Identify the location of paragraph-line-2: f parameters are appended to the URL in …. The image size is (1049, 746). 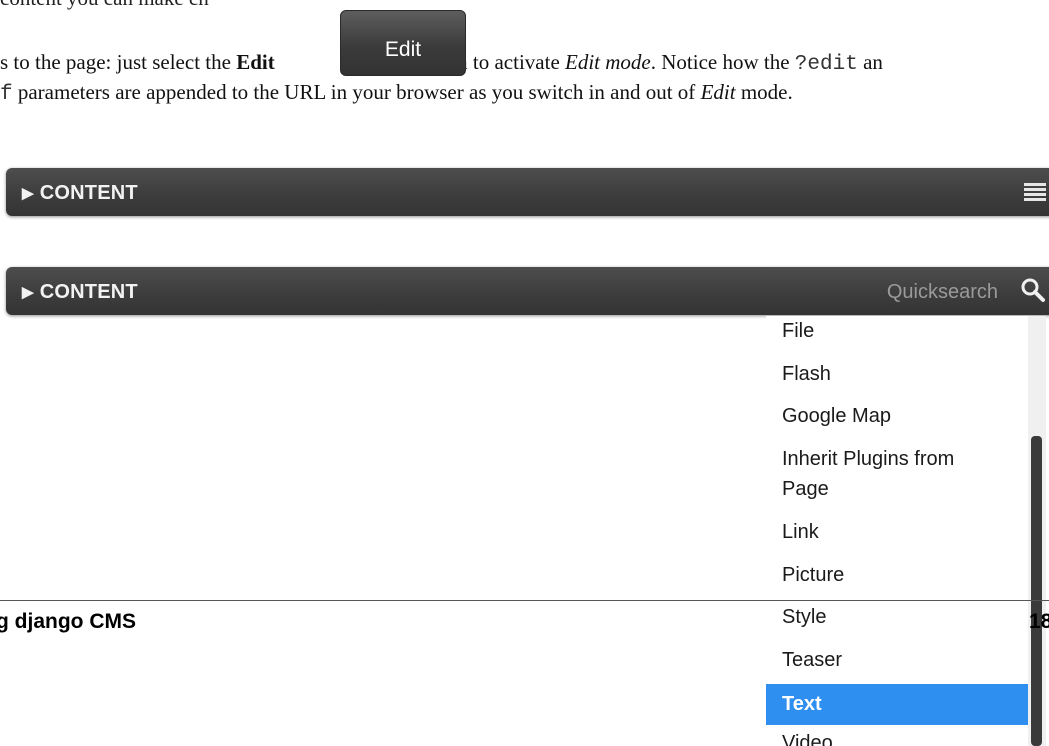
(396, 93).